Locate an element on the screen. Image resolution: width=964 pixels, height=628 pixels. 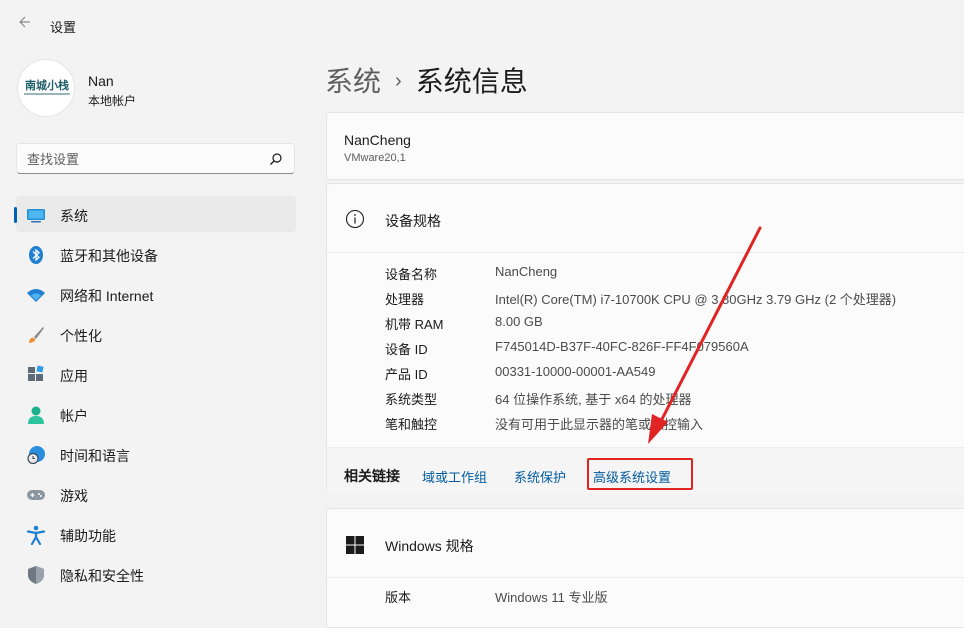
info-icon is located at coordinates (355, 219).